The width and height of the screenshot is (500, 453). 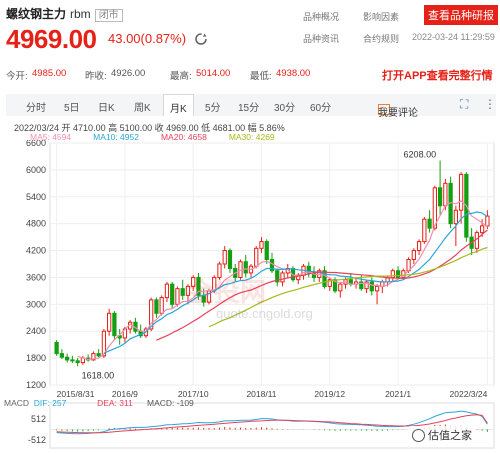 What do you see at coordinates (321, 16) in the screenshot?
I see `link-variety-overview: 品种概况` at bounding box center [321, 16].